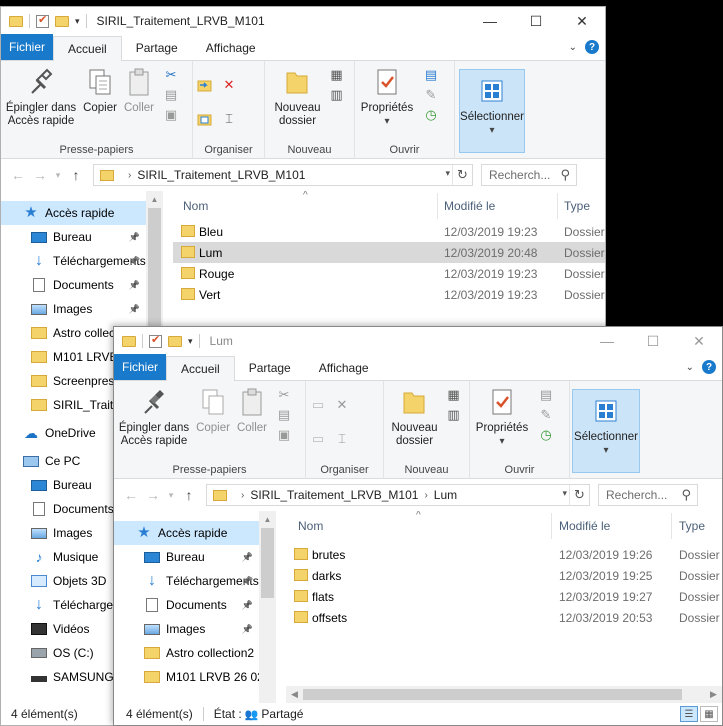 The height and width of the screenshot is (726, 723). I want to click on nav-scrollbar: ▲, so click(267, 607).